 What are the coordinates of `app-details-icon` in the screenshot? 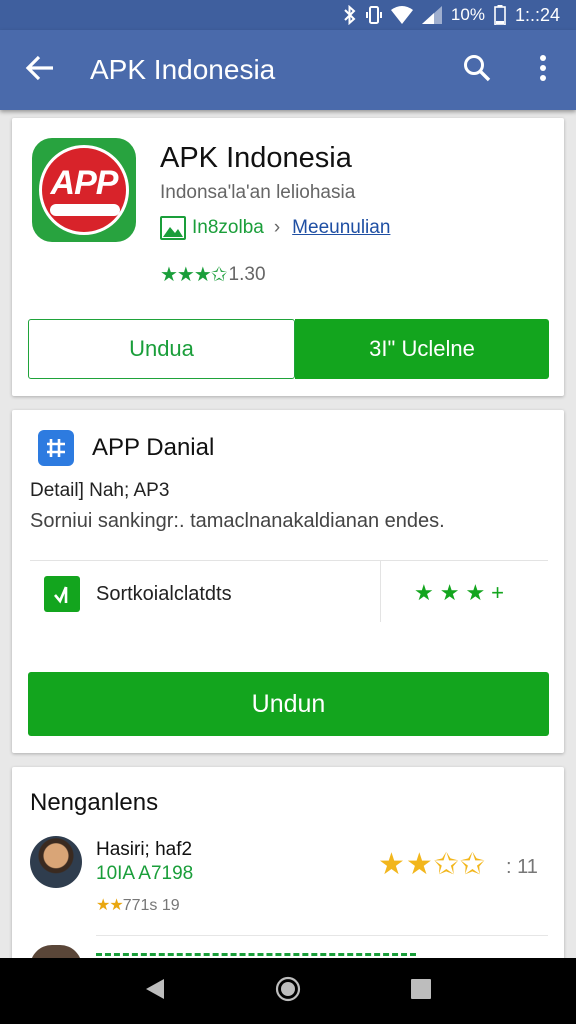 It's located at (56, 448).